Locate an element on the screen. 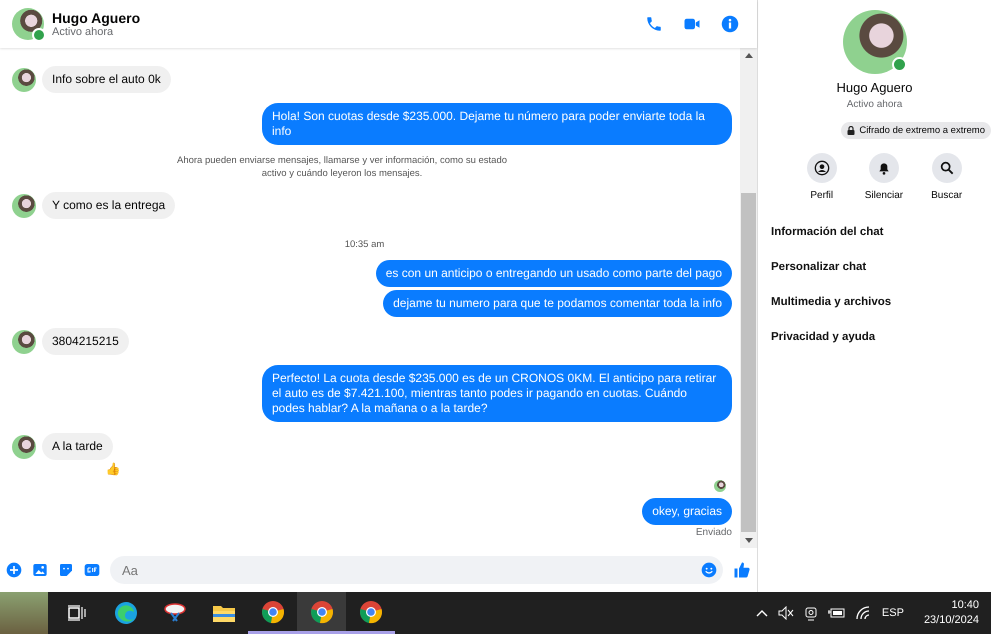 The height and width of the screenshot is (634, 991). battery-icon is located at coordinates (837, 613).